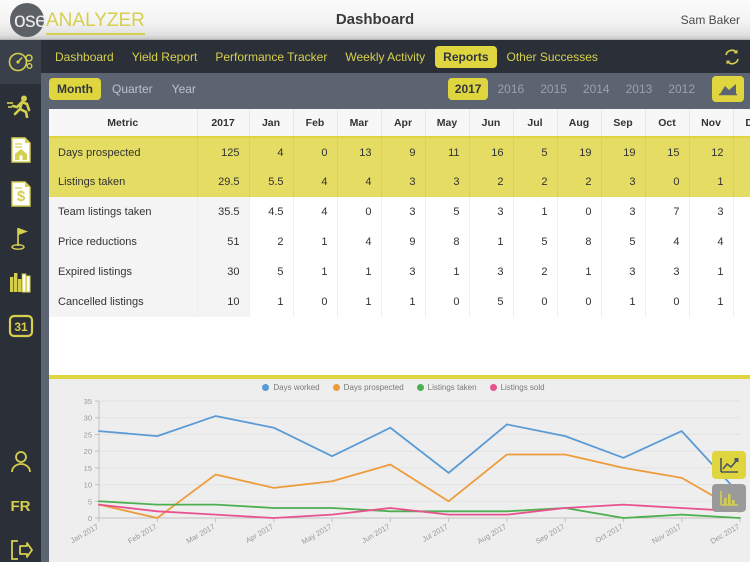 This screenshot has width=750, height=562. I want to click on chart-view-button, so click(728, 89).